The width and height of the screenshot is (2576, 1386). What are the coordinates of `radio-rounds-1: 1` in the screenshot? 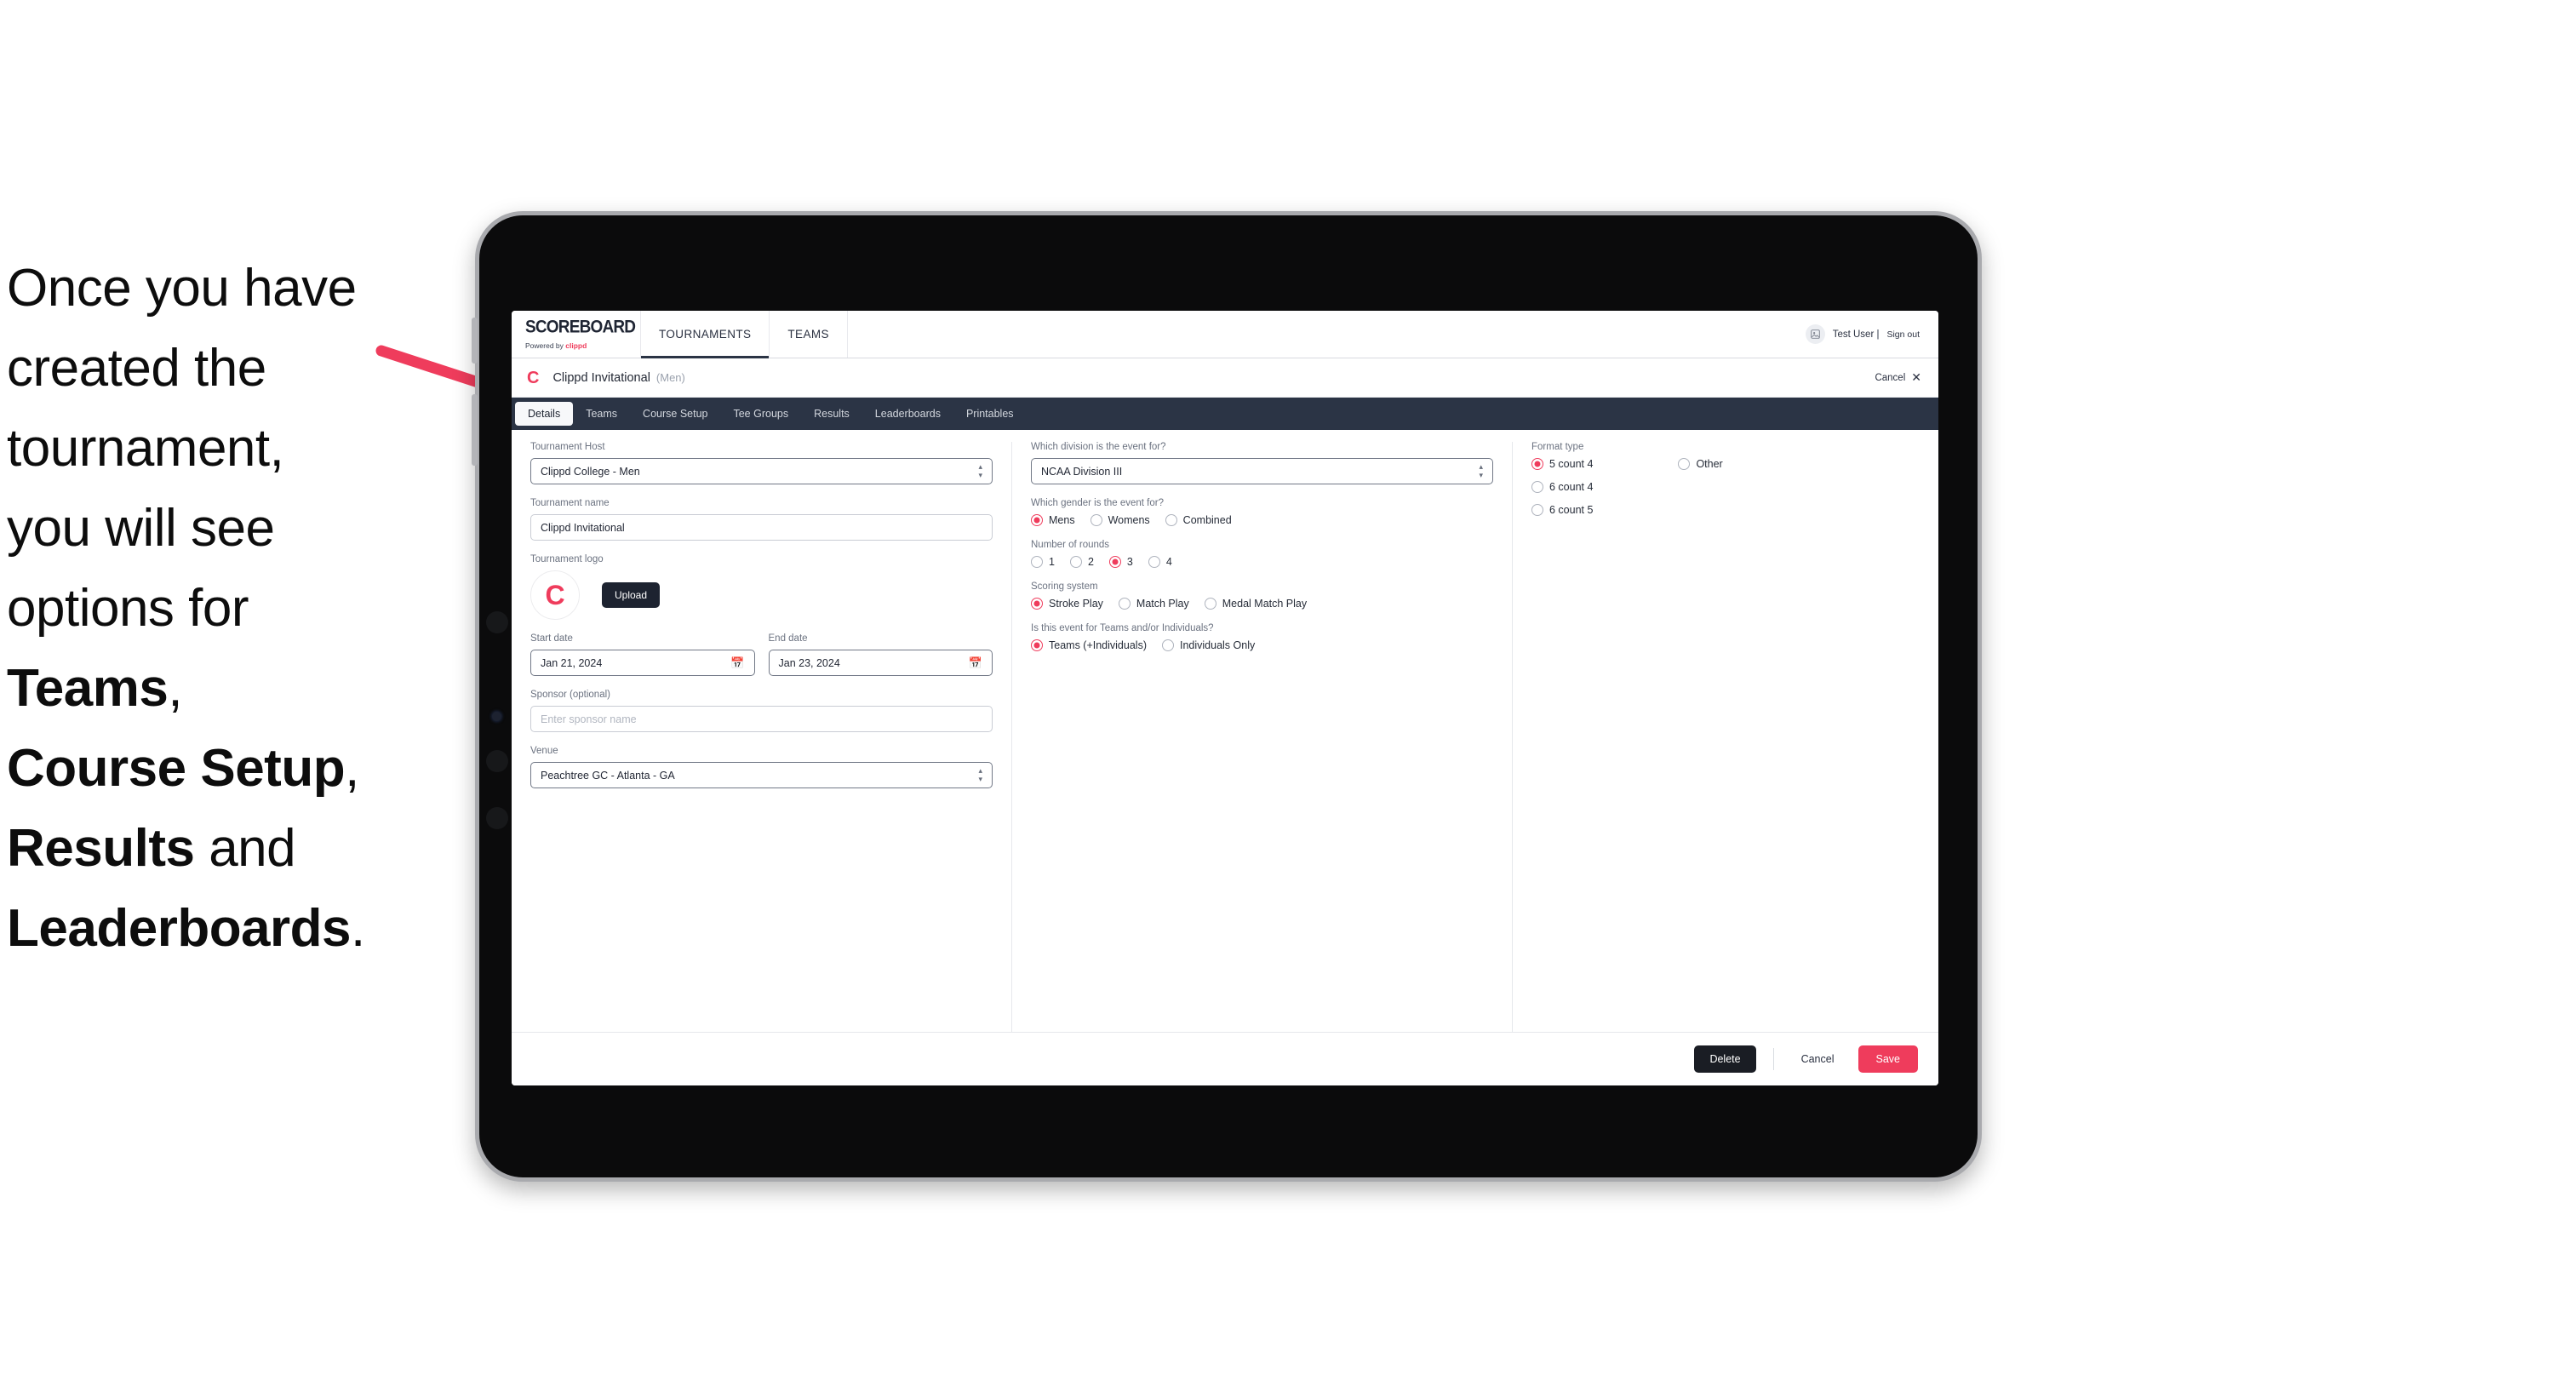 It's located at (1043, 562).